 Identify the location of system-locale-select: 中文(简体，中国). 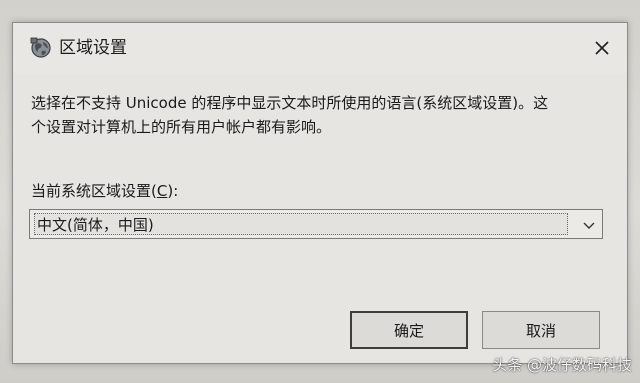
(316, 224).